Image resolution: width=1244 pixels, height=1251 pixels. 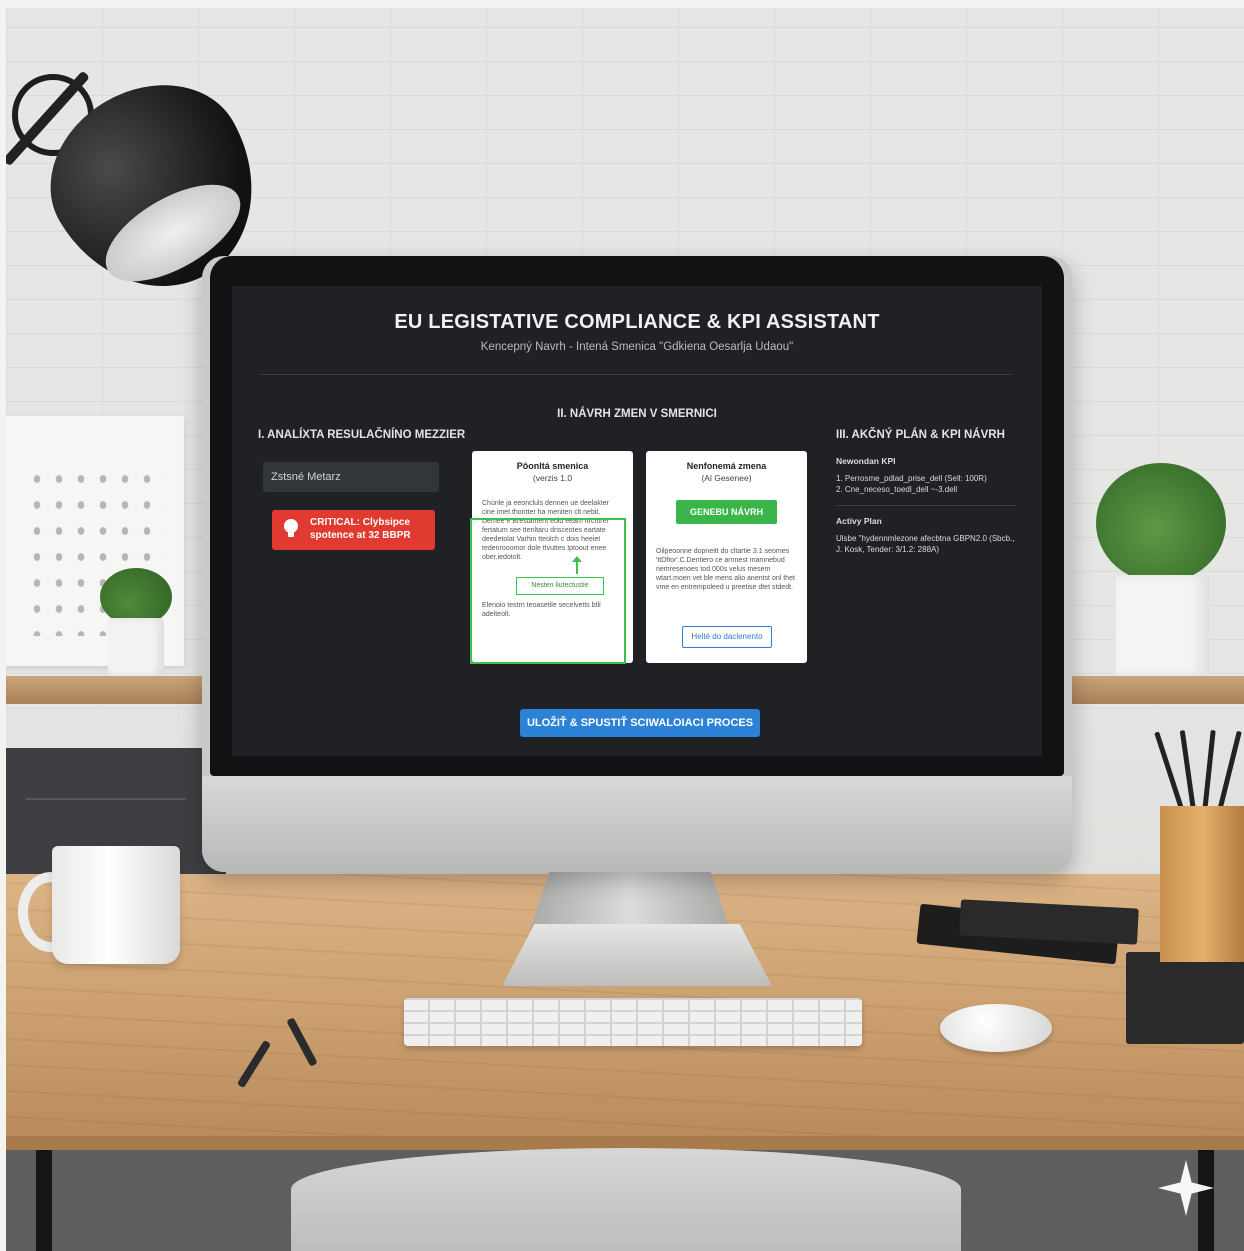 What do you see at coordinates (1185, 998) in the screenshot?
I see `notebook` at bounding box center [1185, 998].